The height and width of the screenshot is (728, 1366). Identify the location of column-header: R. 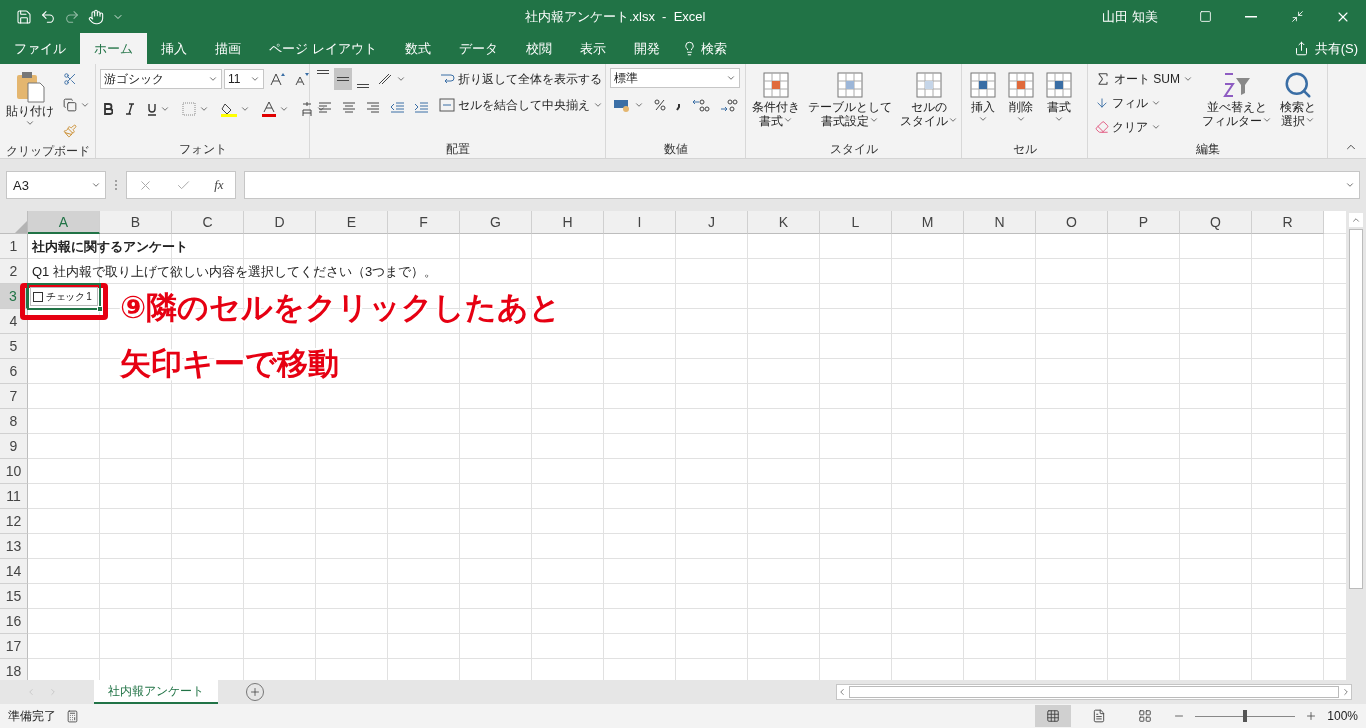
(1288, 222).